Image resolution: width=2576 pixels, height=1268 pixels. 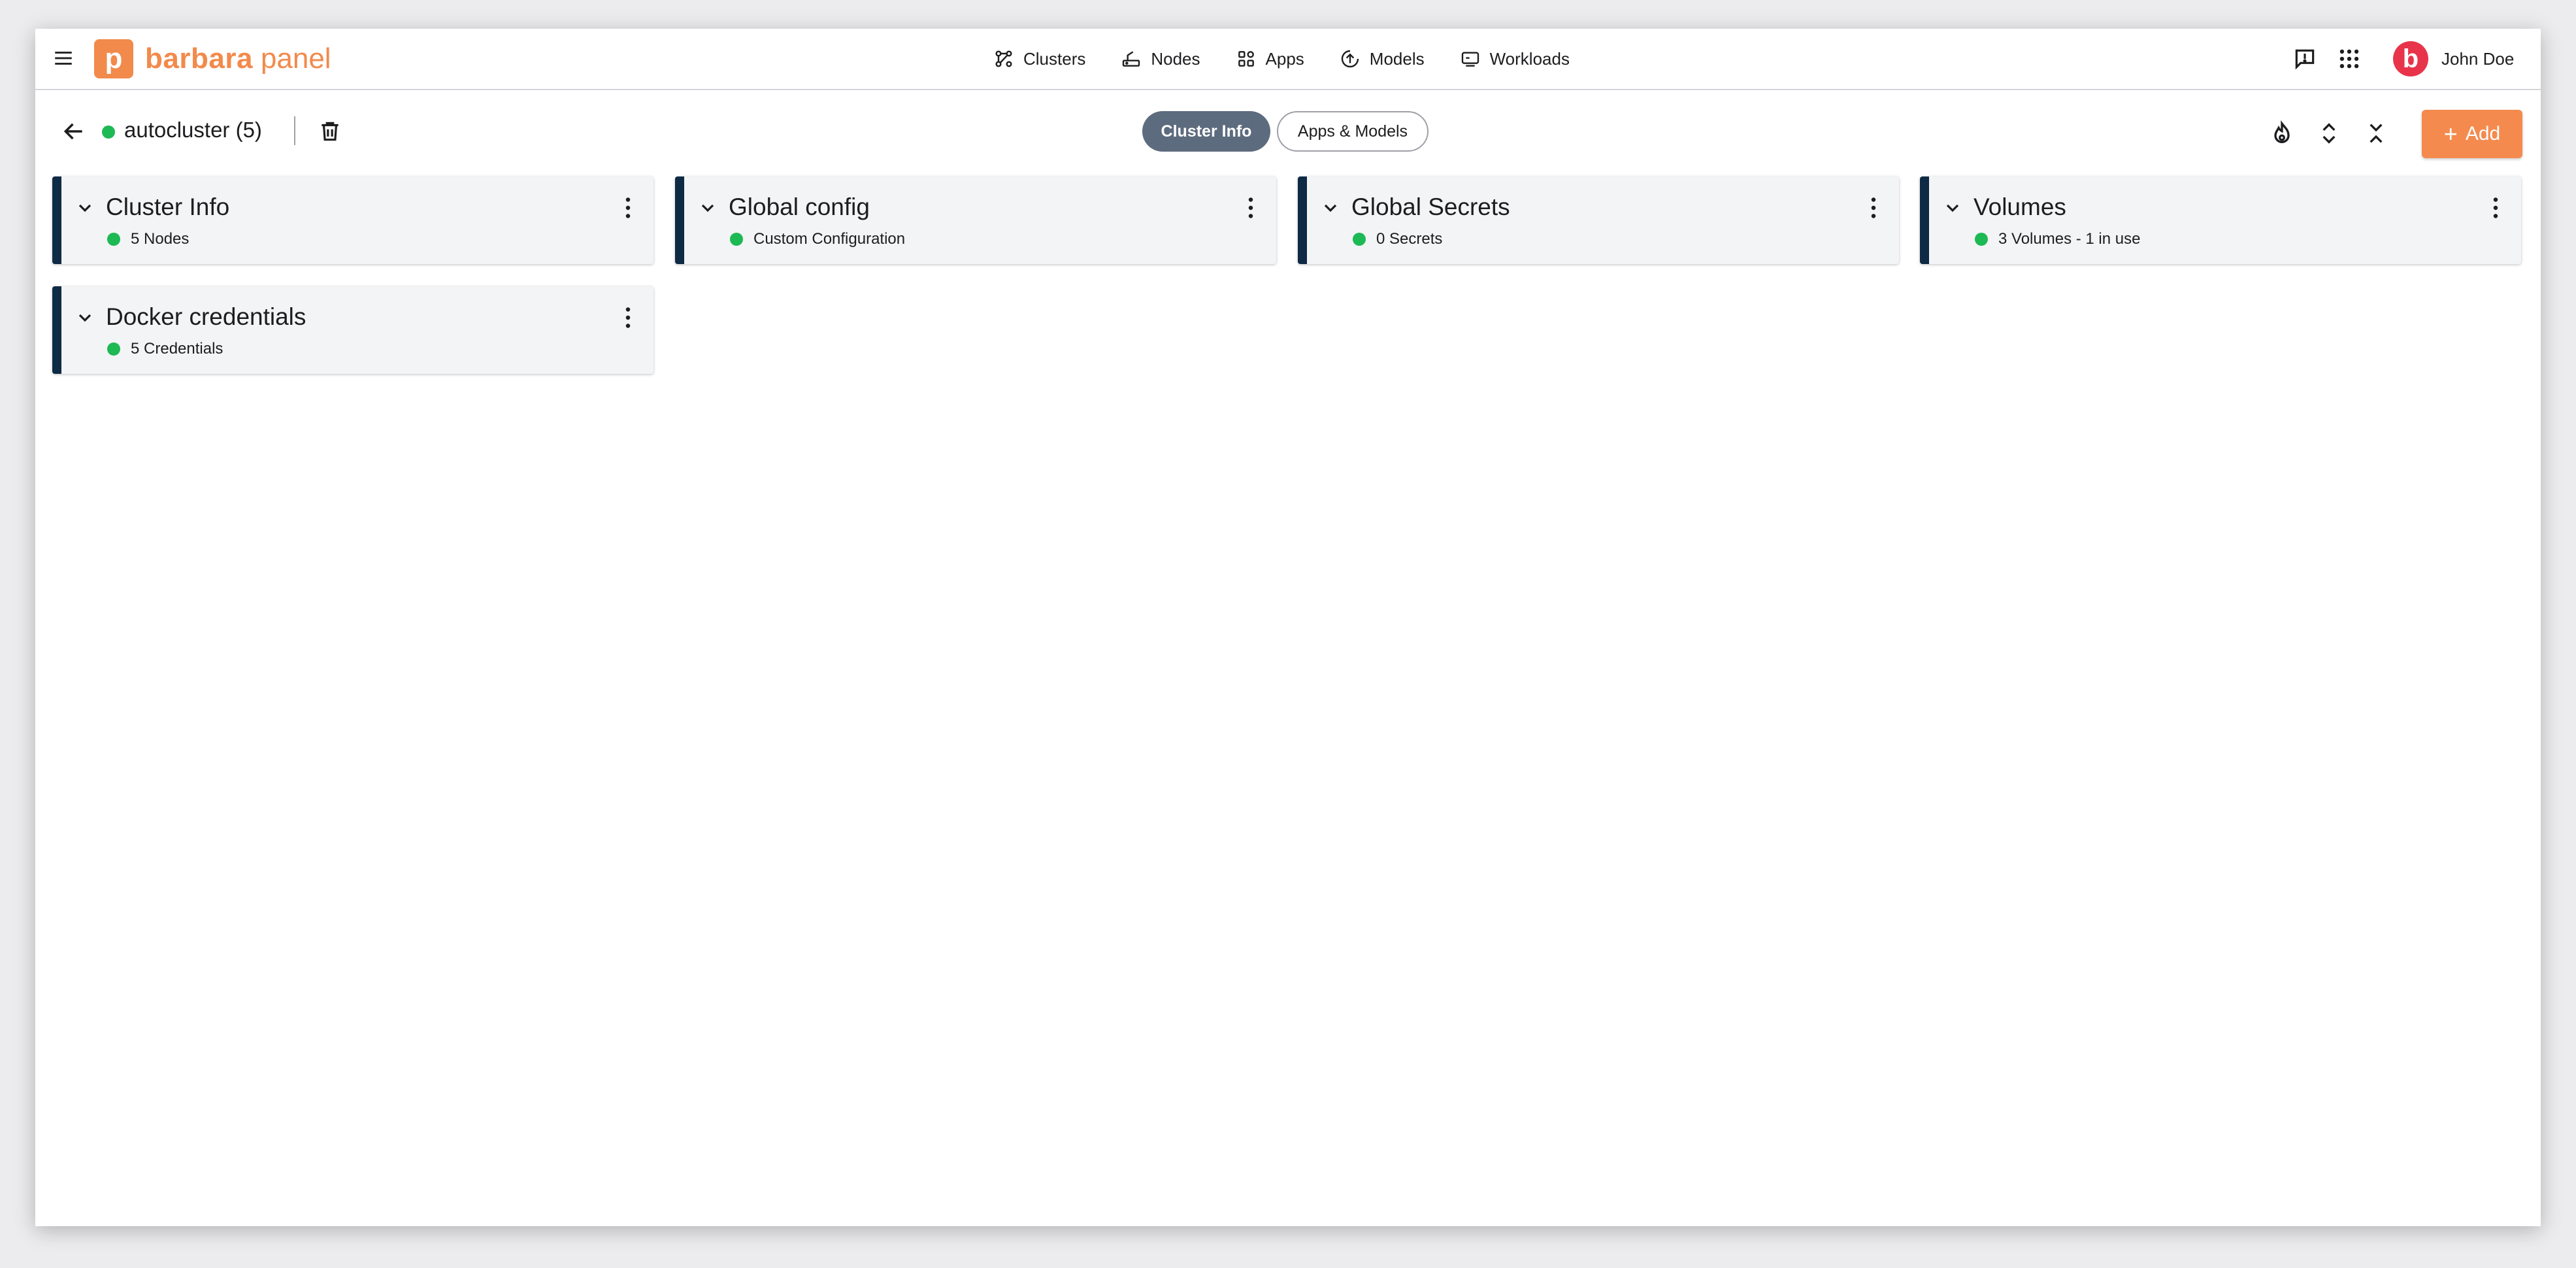 I want to click on add-button: + Add, so click(x=2472, y=134).